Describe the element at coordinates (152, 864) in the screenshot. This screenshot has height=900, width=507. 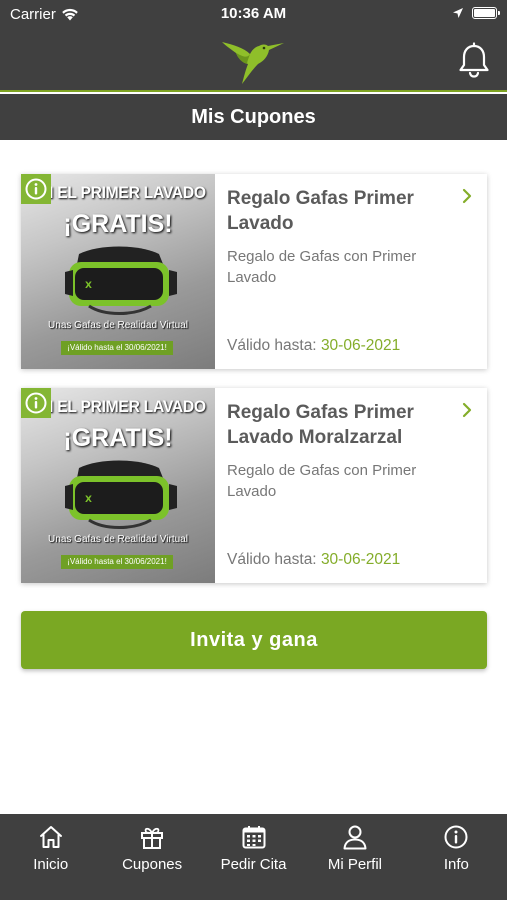
I see `tab-label: Cupones` at that location.